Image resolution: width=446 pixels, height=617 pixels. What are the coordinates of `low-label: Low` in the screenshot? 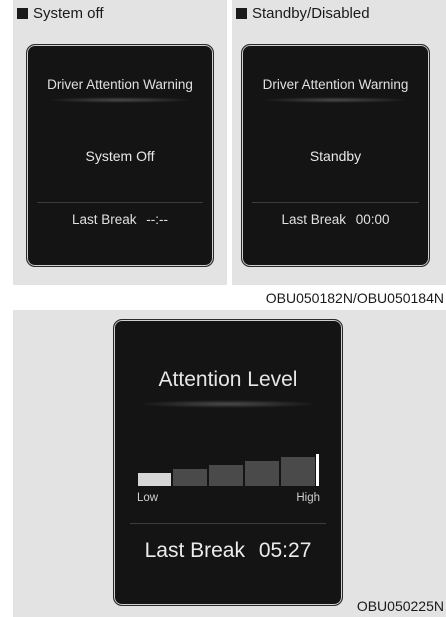 It's located at (148, 498).